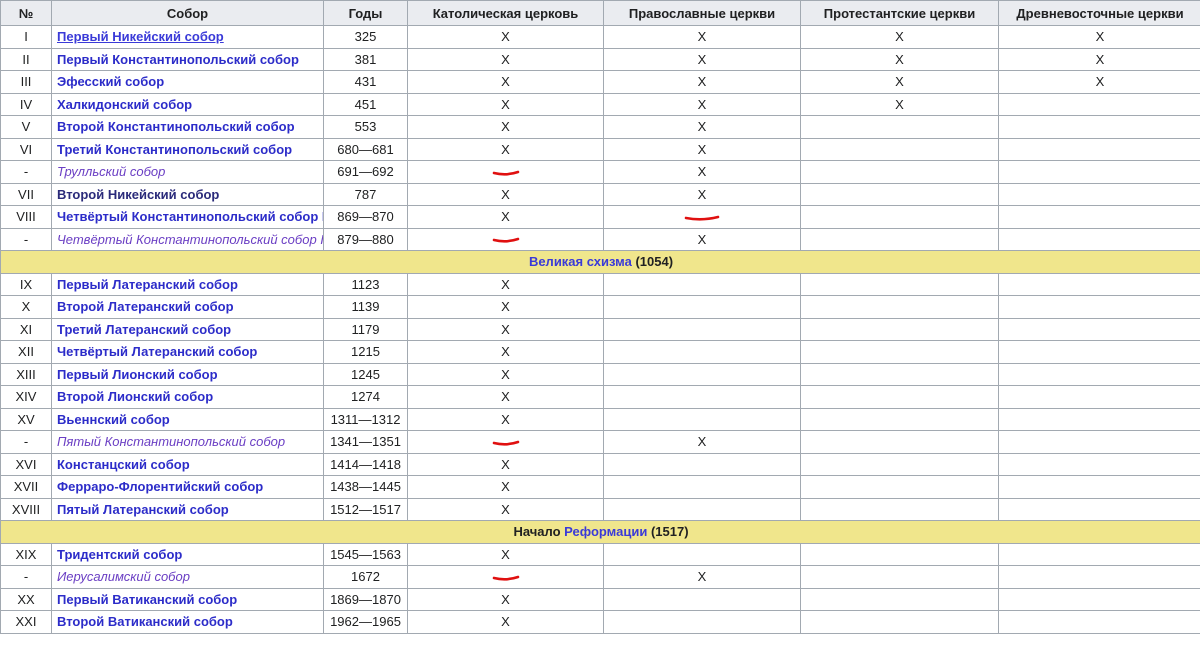 Image resolution: width=1200 pixels, height=662 pixels. Describe the element at coordinates (140, 36) in the screenshot. I see `council-link: Первый Никейский собор` at that location.